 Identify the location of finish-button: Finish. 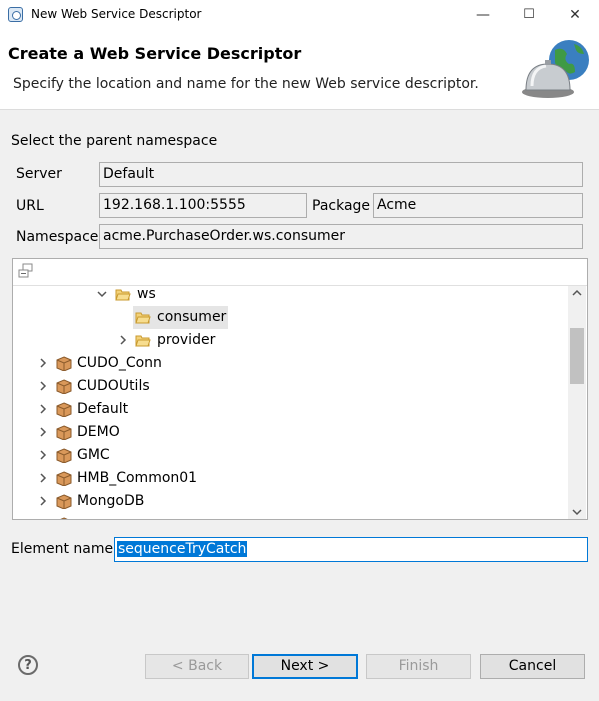
(418, 666).